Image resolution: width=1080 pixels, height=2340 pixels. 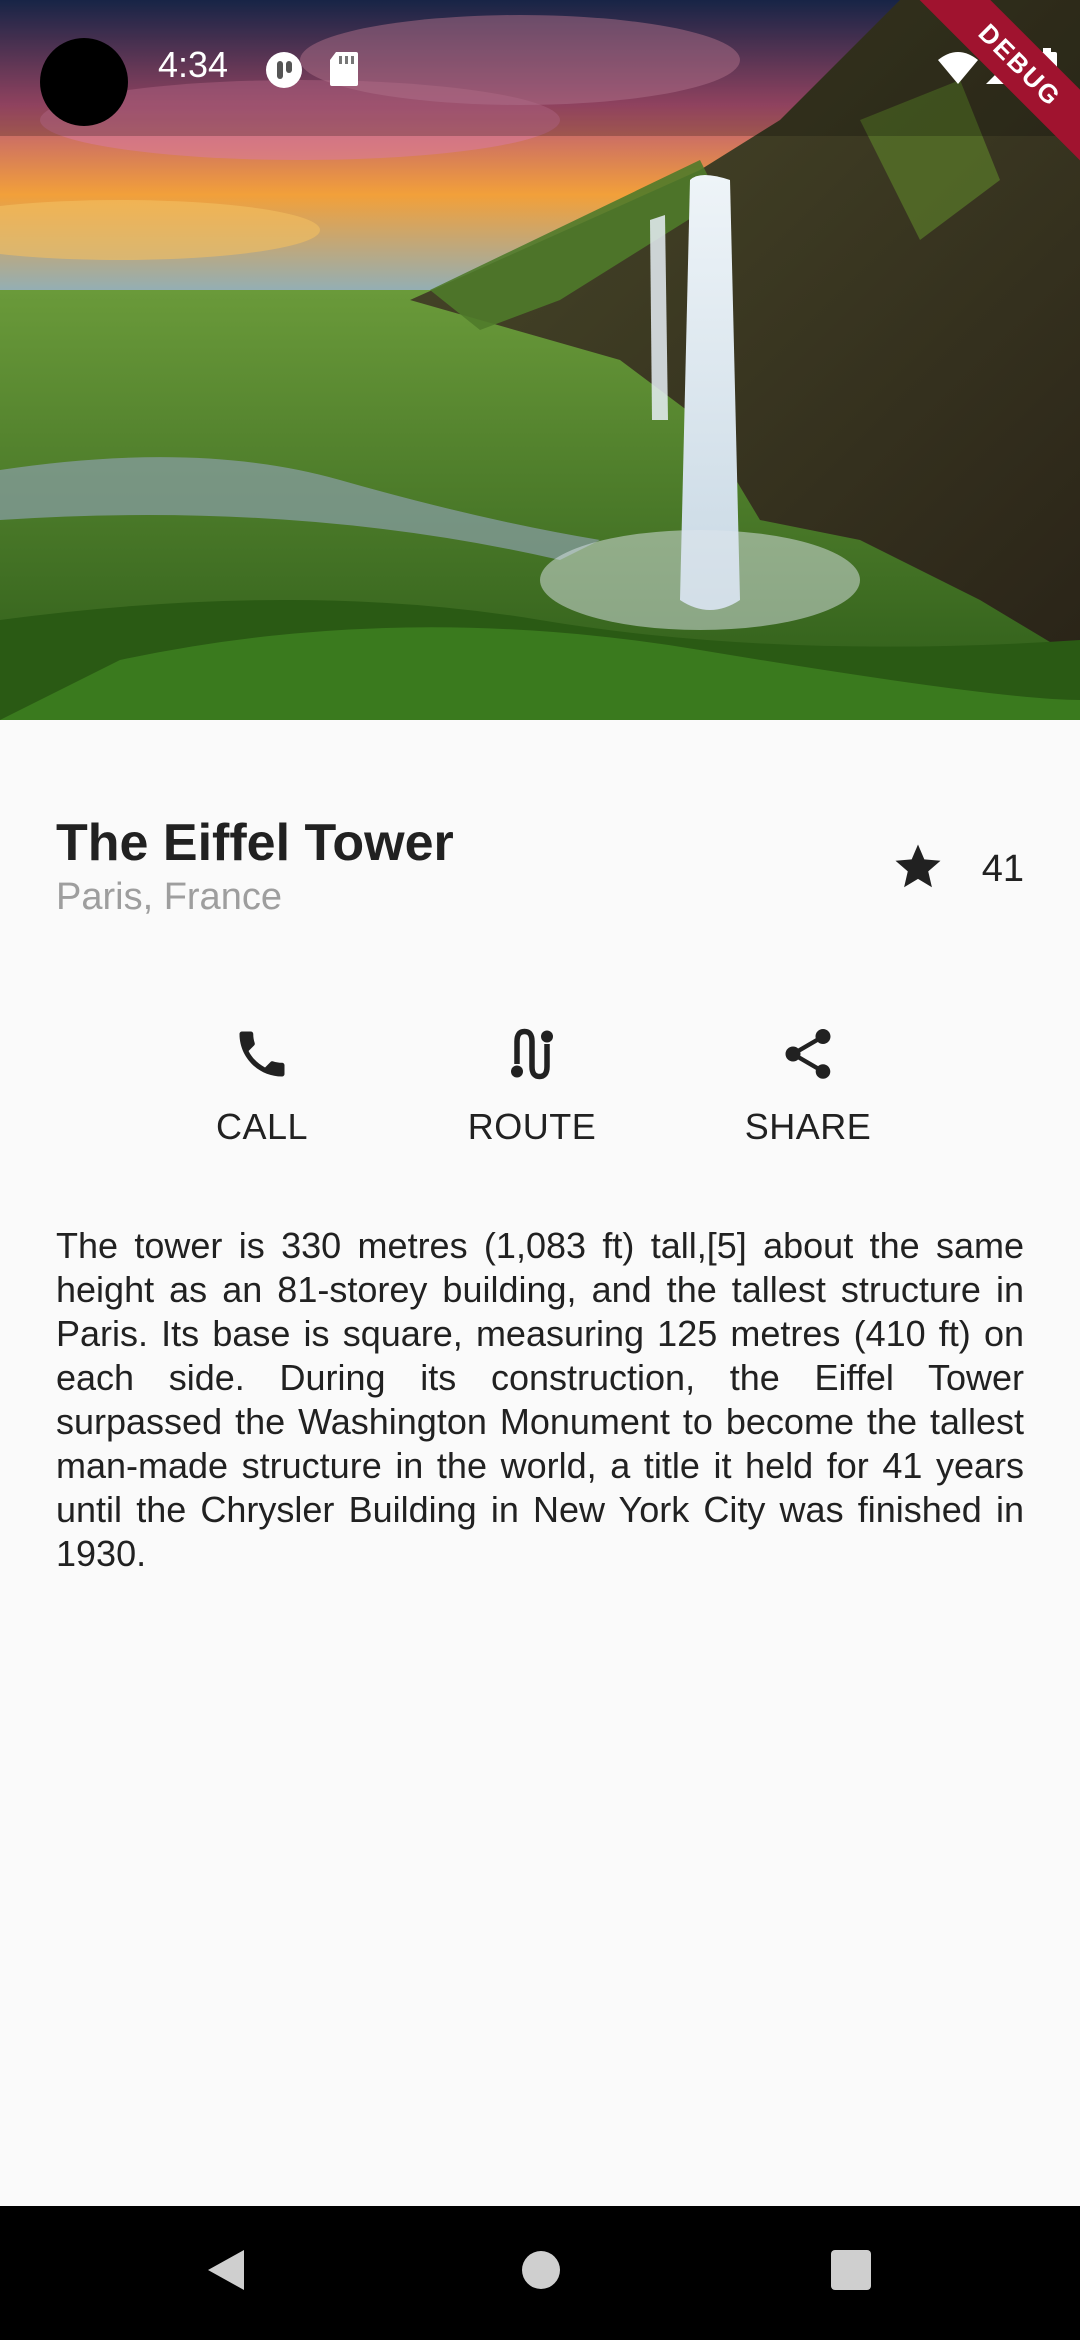 I want to click on share-button: SHARE, so click(x=808, y=1086).